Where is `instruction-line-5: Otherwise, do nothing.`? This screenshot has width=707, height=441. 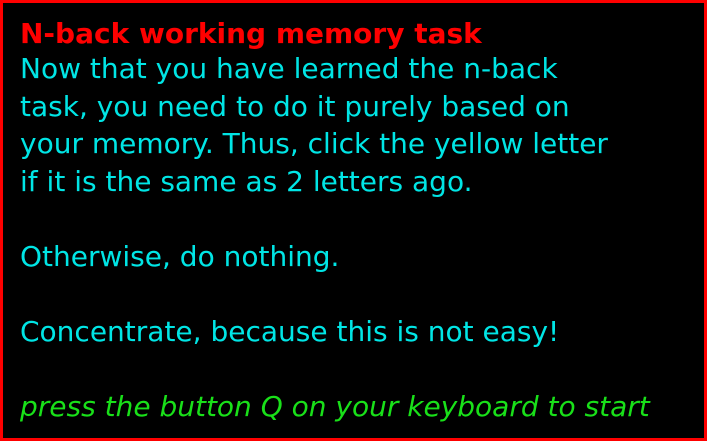
instruction-line-5: Otherwise, do nothing. is located at coordinates (180, 256).